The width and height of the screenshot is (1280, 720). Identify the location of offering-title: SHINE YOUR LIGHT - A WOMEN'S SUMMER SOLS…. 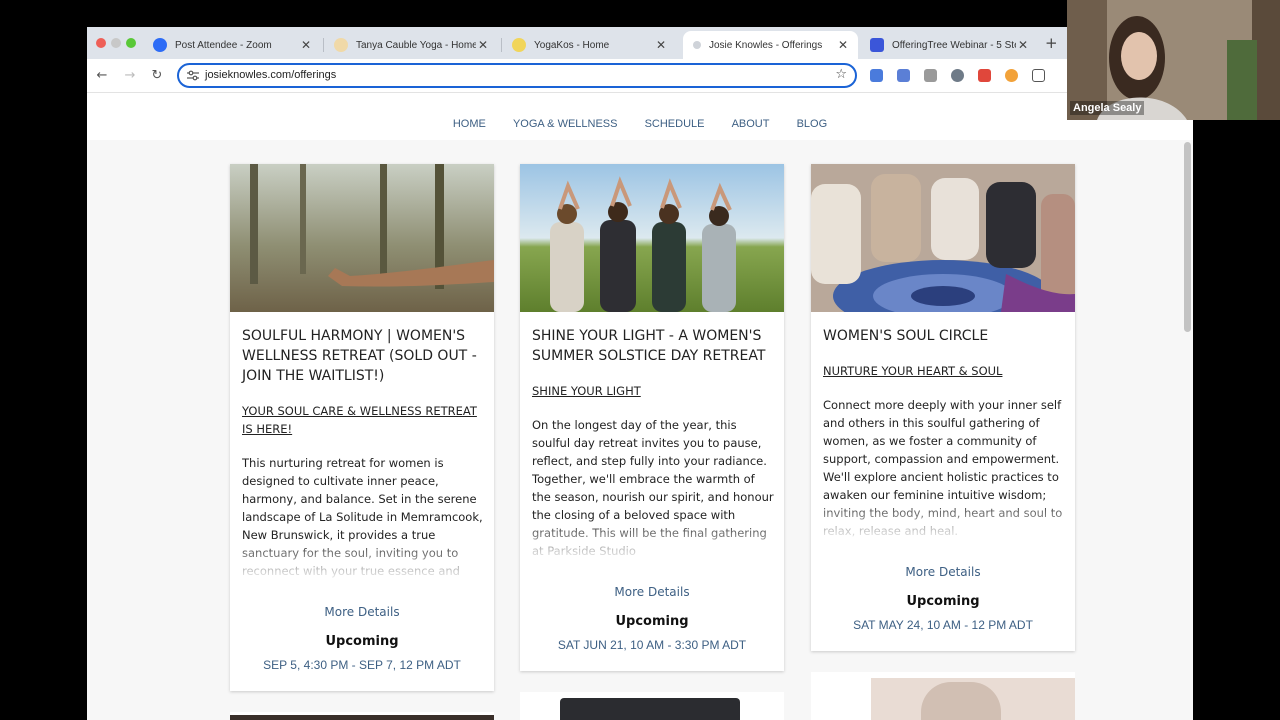
(654, 346).